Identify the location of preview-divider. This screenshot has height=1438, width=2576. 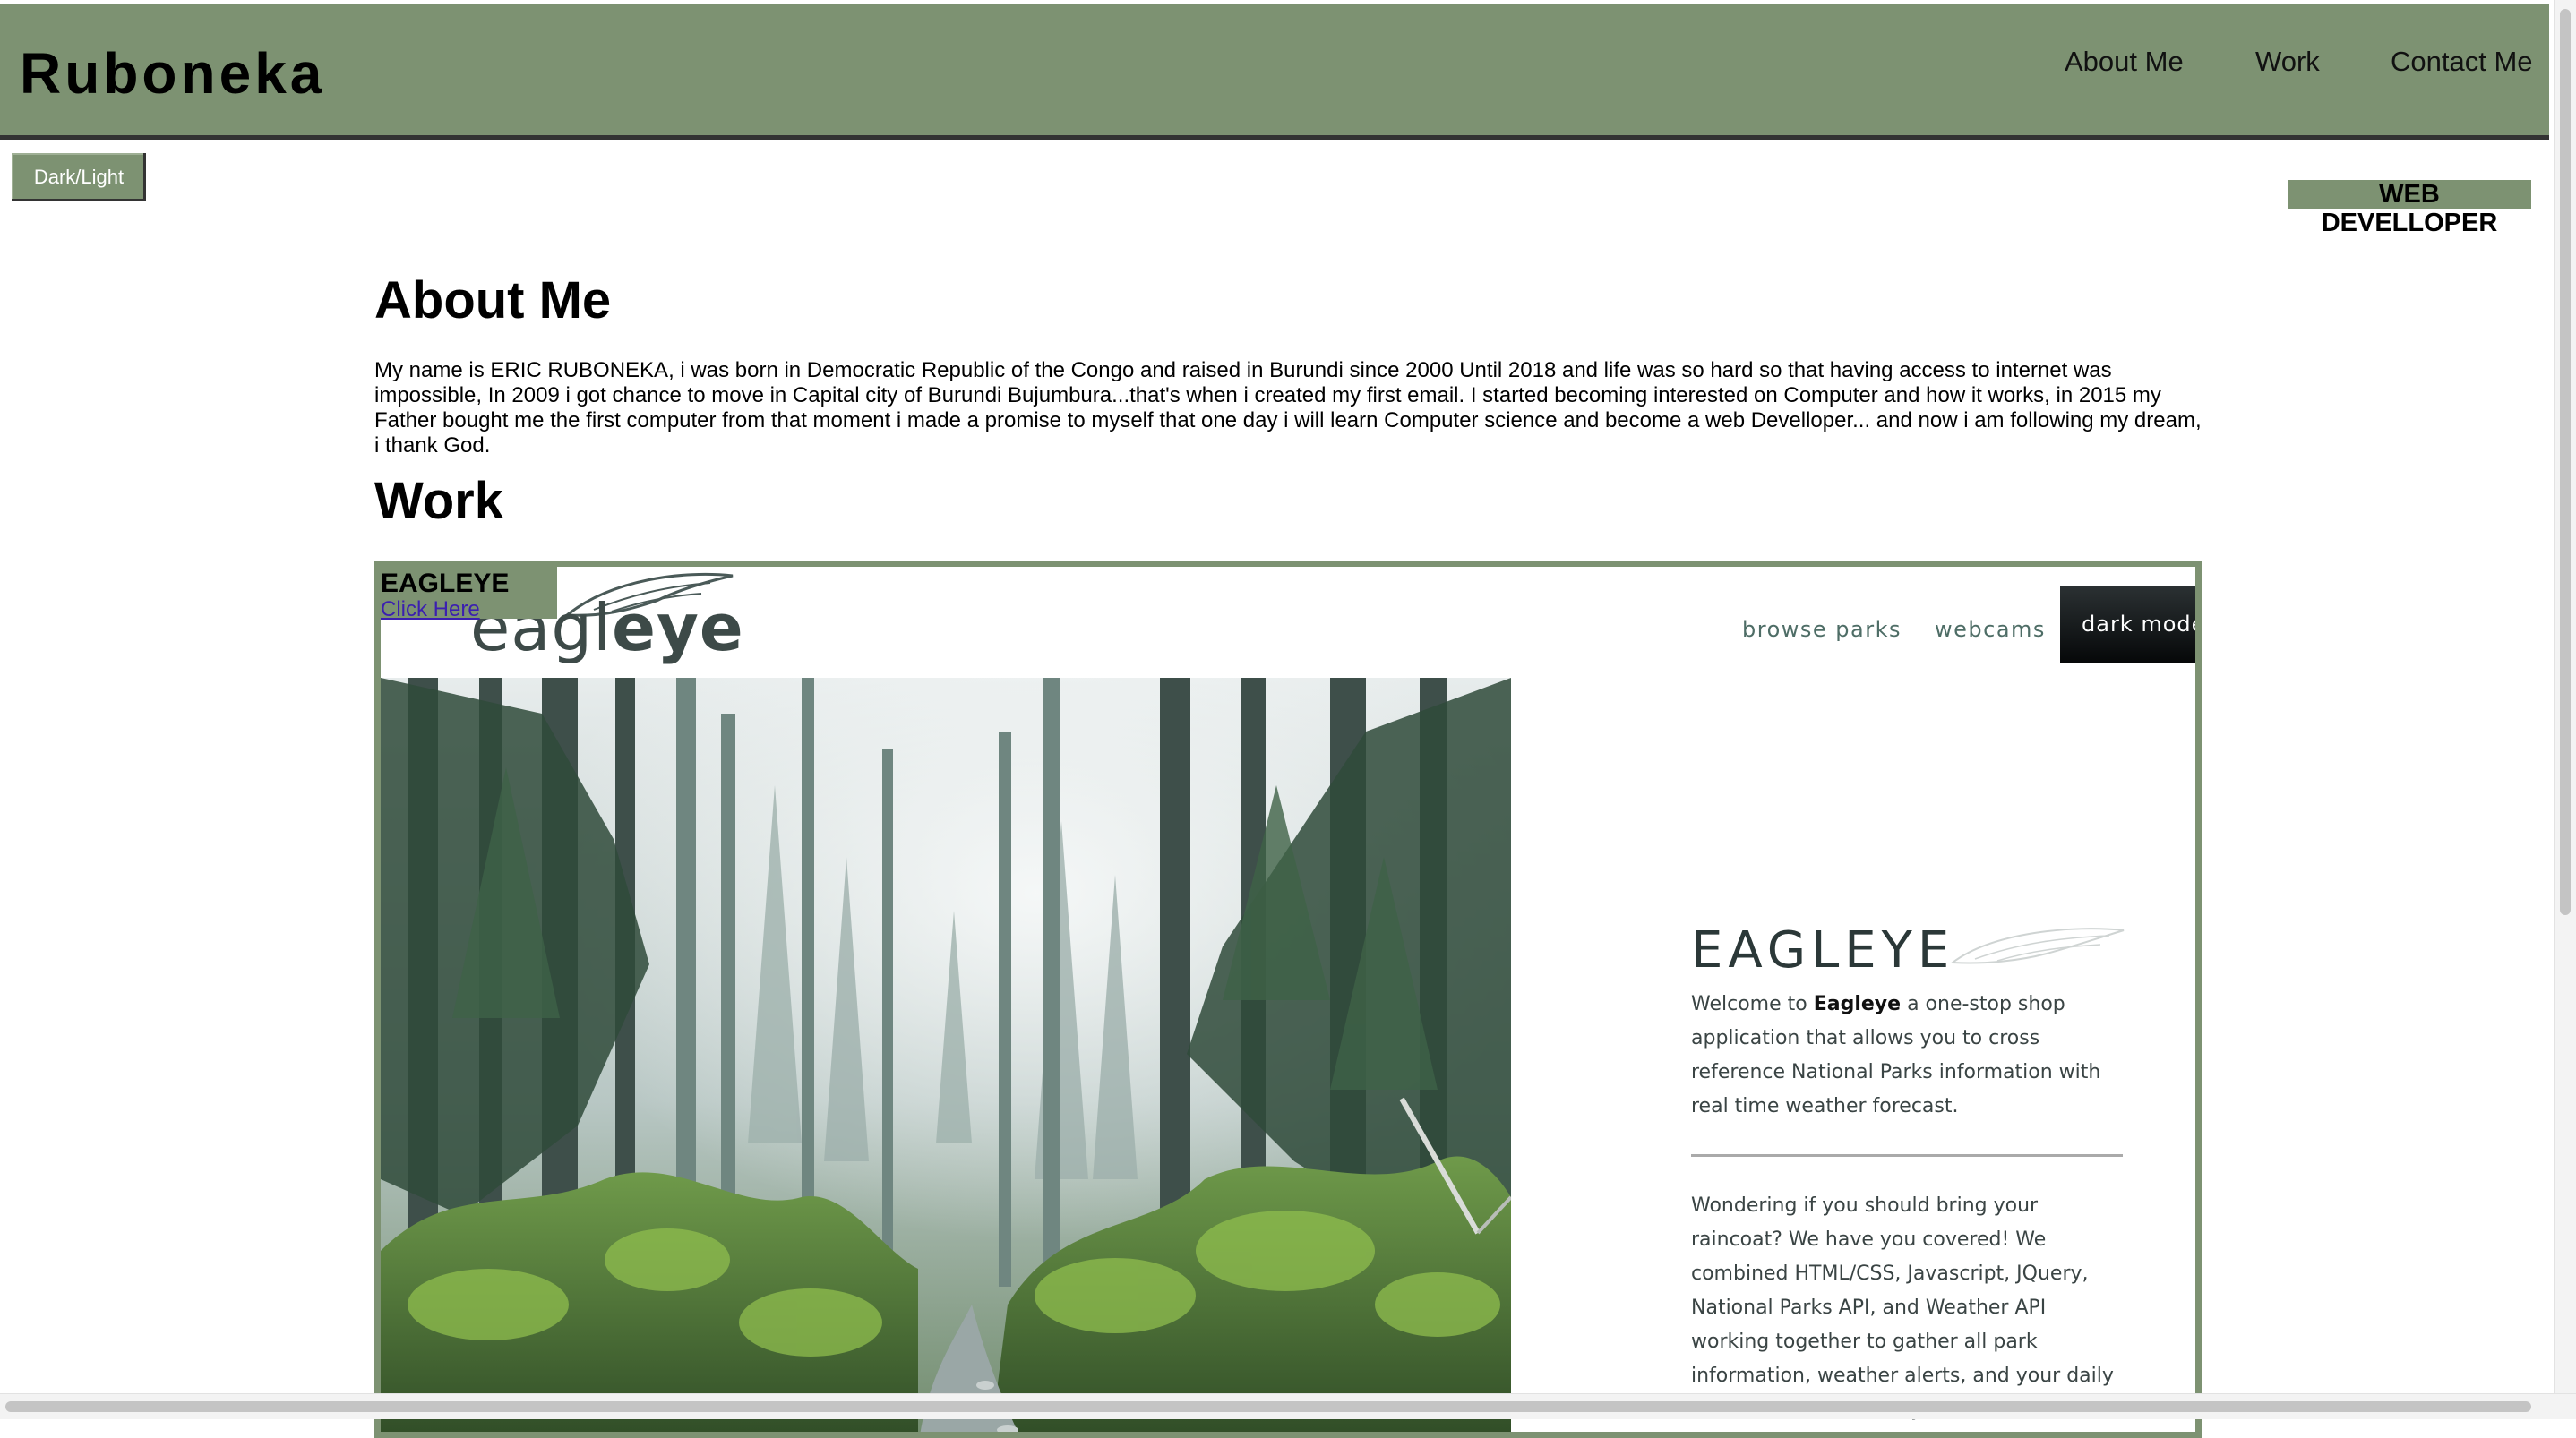
(1907, 1155).